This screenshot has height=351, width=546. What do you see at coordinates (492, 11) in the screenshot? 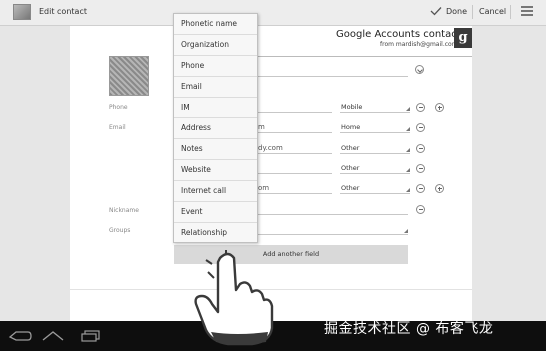
I see `cancel-button: Cancel` at bounding box center [492, 11].